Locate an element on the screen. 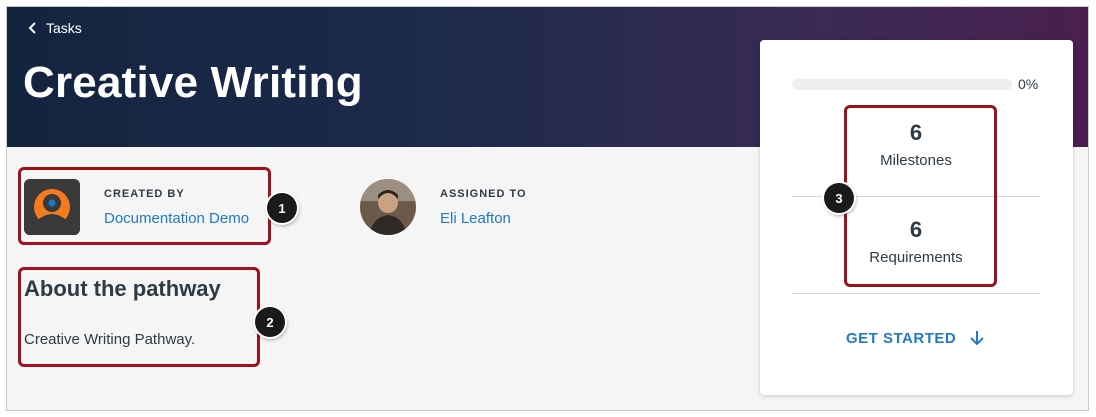  get-started-button: GET STARTED is located at coordinates (916, 338).